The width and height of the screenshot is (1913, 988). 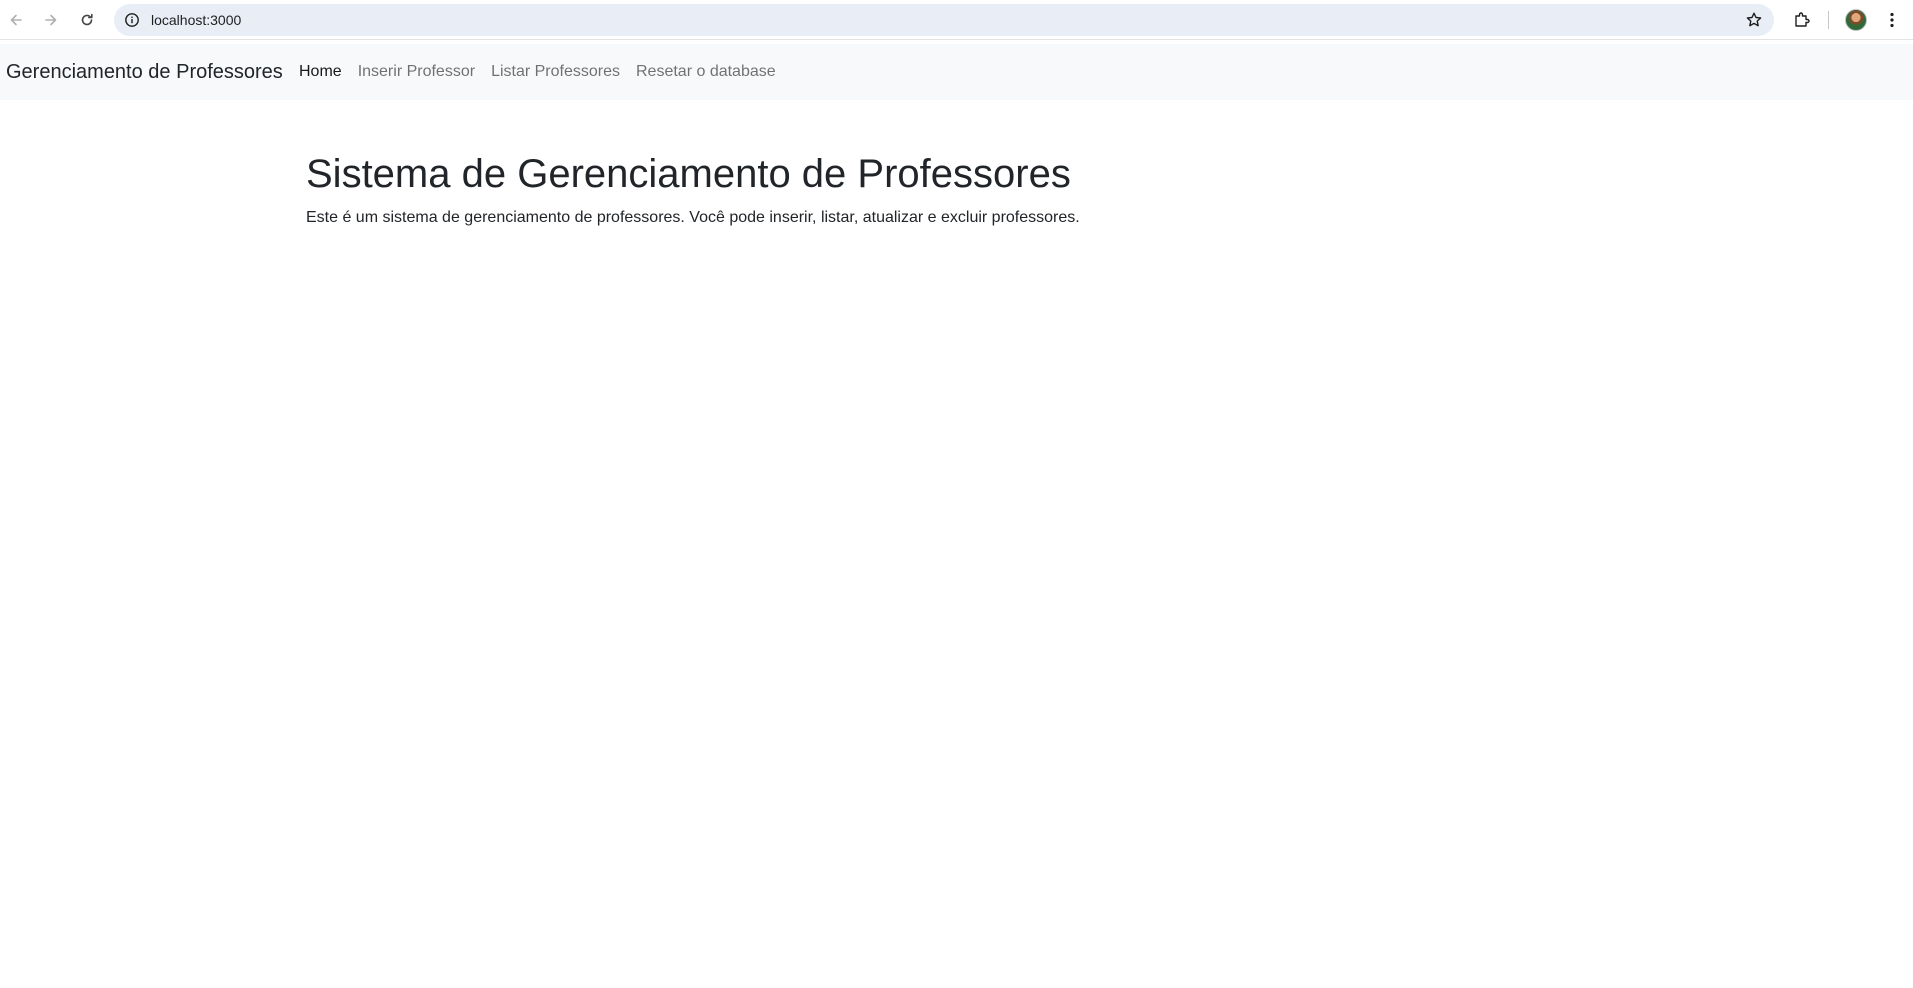 I want to click on forward-icon, so click(x=51, y=20).